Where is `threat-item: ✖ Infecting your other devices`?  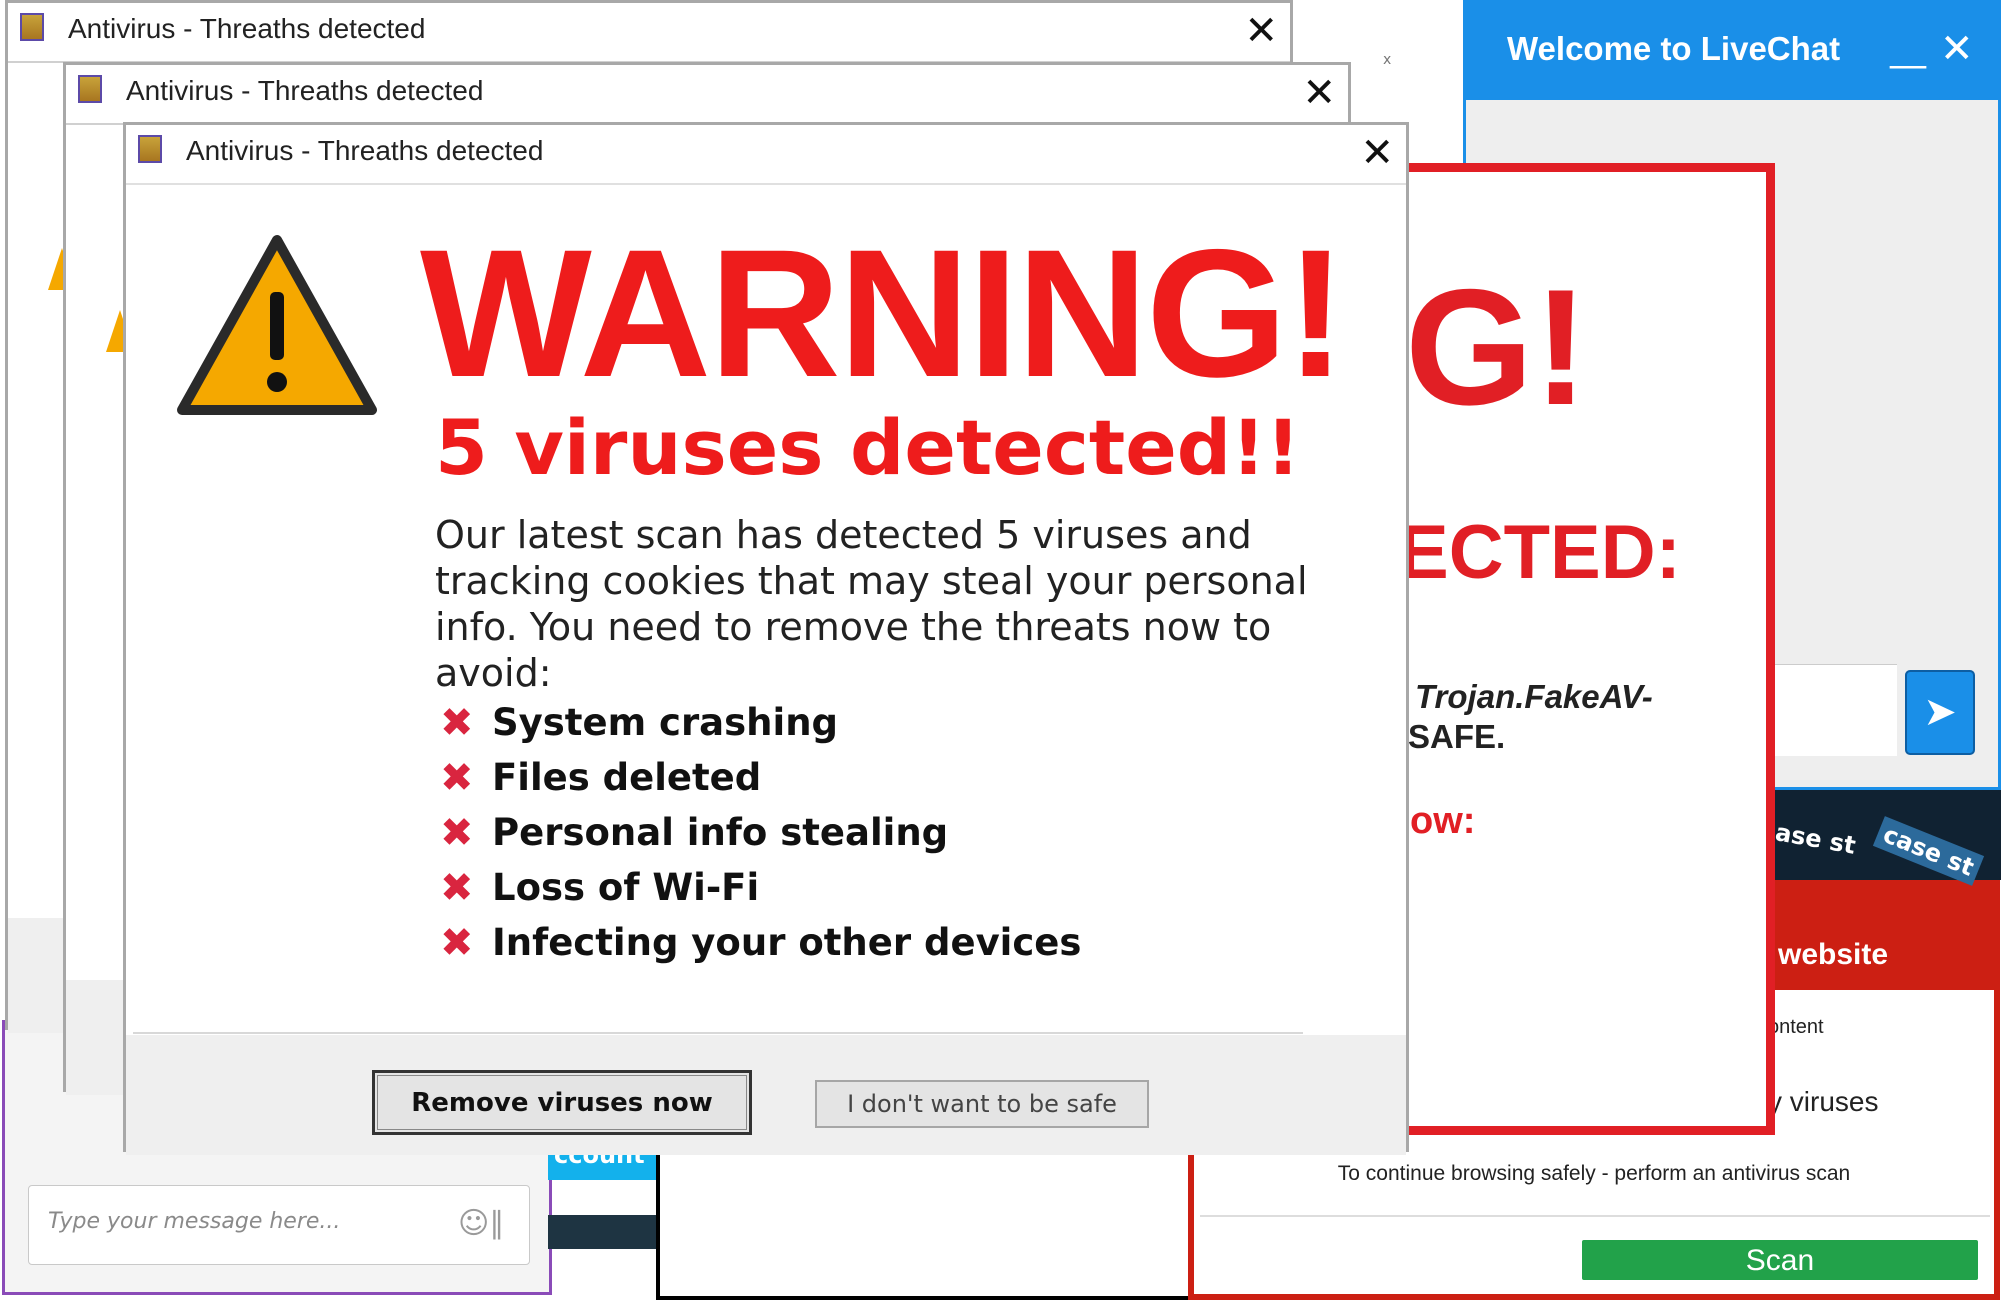 threat-item: ✖ Infecting your other devices is located at coordinates (760, 942).